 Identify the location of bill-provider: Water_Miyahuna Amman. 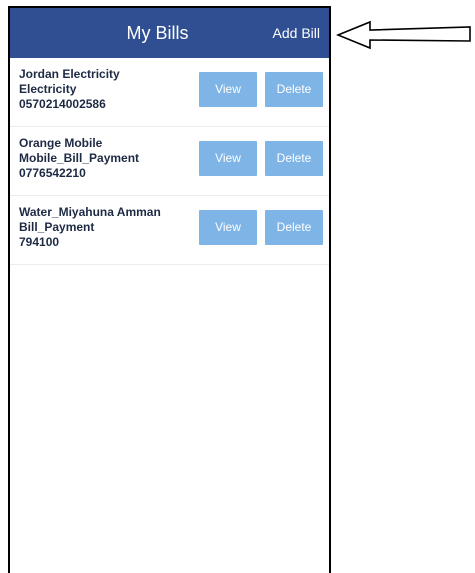
(90, 212).